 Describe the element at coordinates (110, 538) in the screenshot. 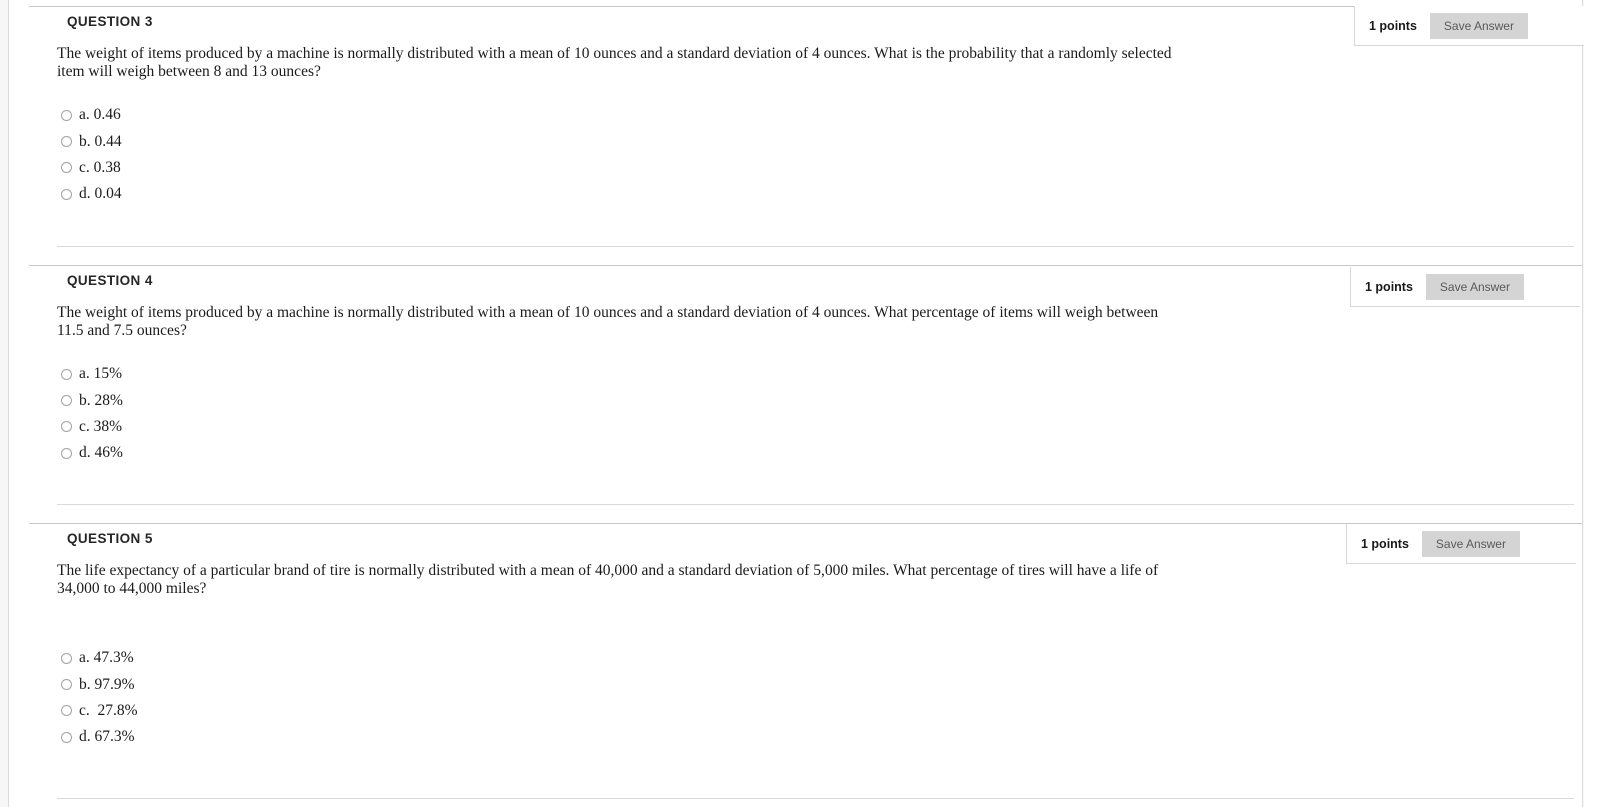

I see `question-5-header: QUESTION 5` at that location.